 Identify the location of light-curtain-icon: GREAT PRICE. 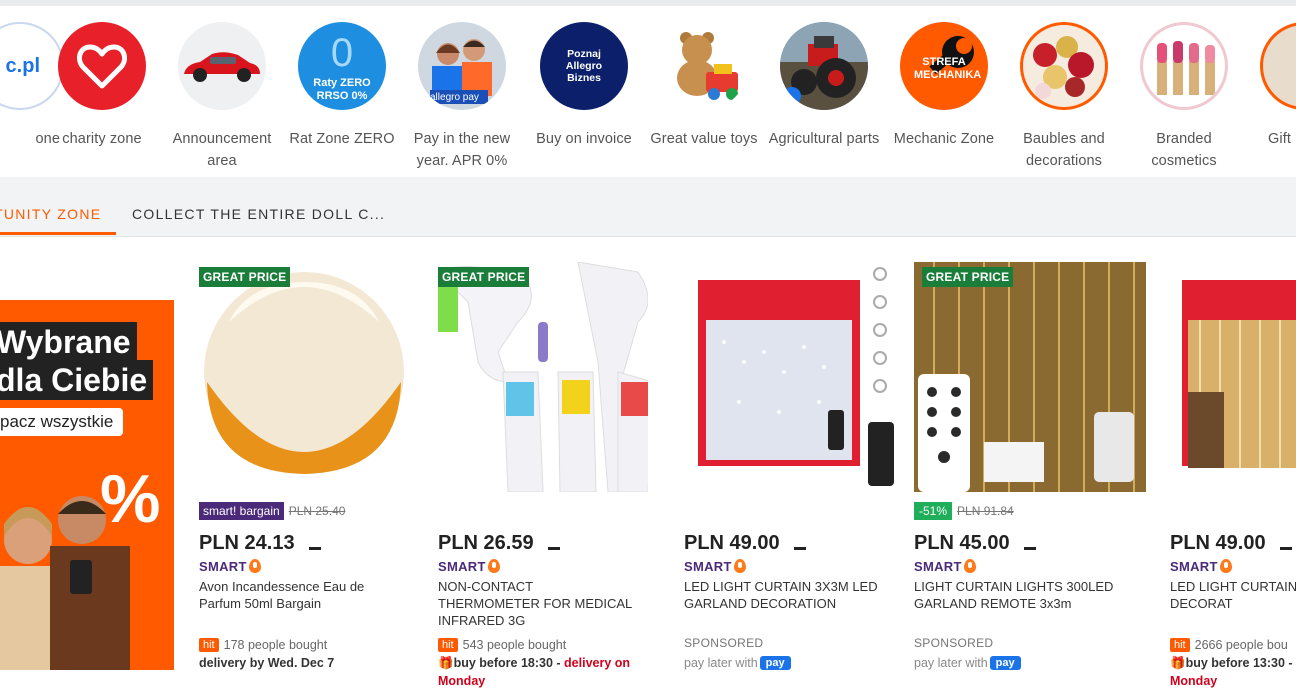
(1030, 377).